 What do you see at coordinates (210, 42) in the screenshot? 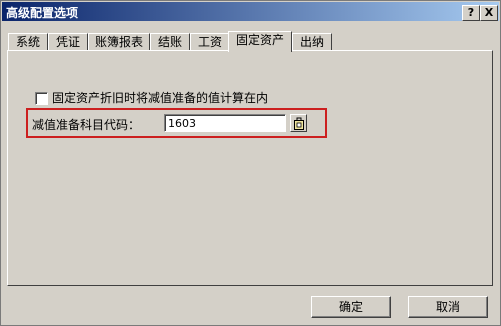
I see `tab-payroll: 工资` at bounding box center [210, 42].